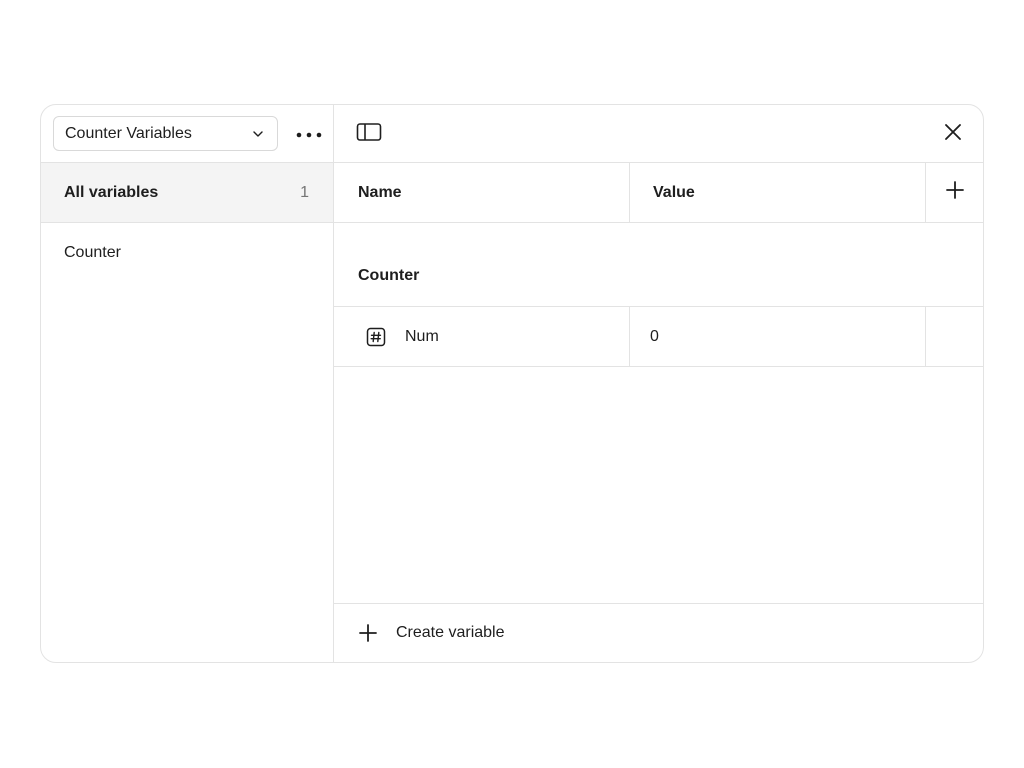 This screenshot has width=1024, height=768. Describe the element at coordinates (658, 632) in the screenshot. I see `create-variable-button: Create variable` at that location.